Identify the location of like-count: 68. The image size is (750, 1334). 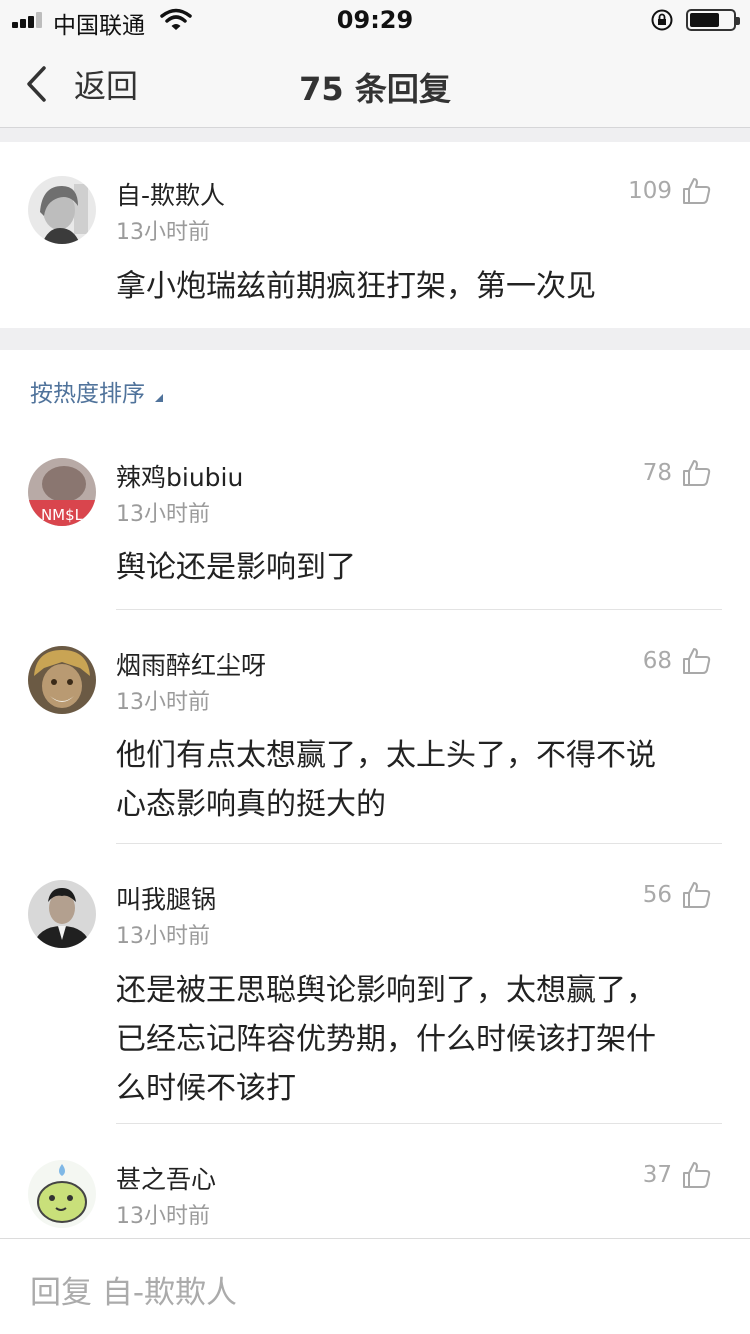
(657, 661).